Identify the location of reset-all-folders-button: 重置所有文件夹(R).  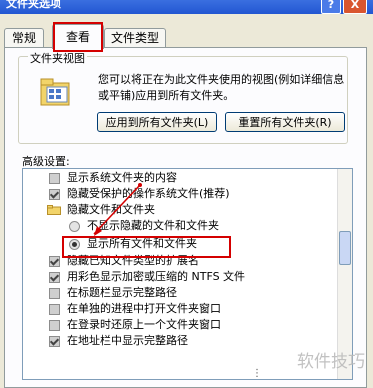
(285, 122).